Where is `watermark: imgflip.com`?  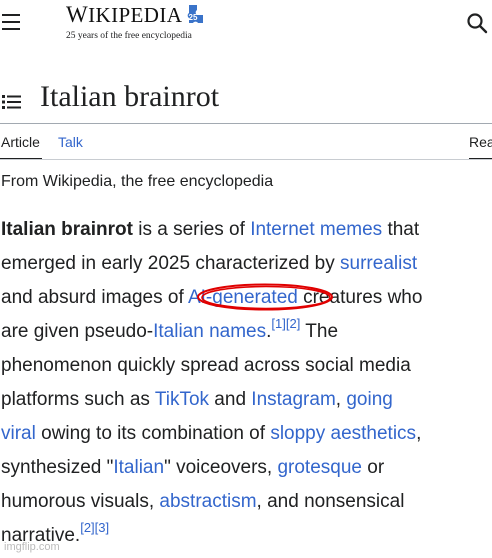
watermark: imgflip.com is located at coordinates (32, 547).